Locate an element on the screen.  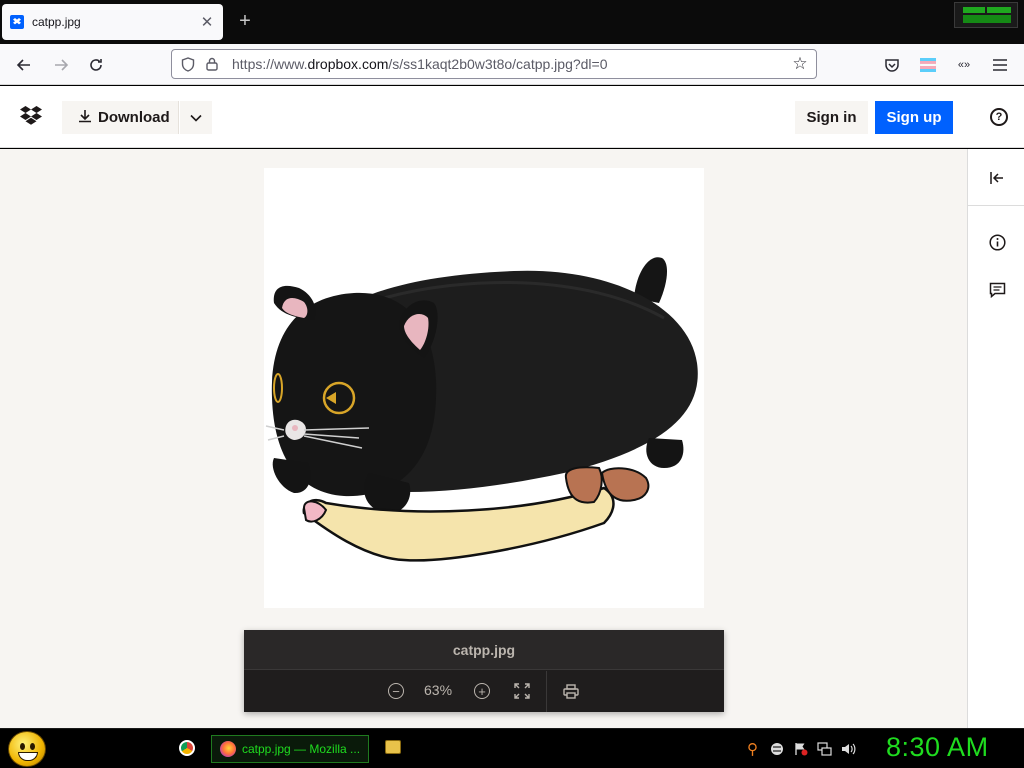
download-options-button is located at coordinates (196, 117).